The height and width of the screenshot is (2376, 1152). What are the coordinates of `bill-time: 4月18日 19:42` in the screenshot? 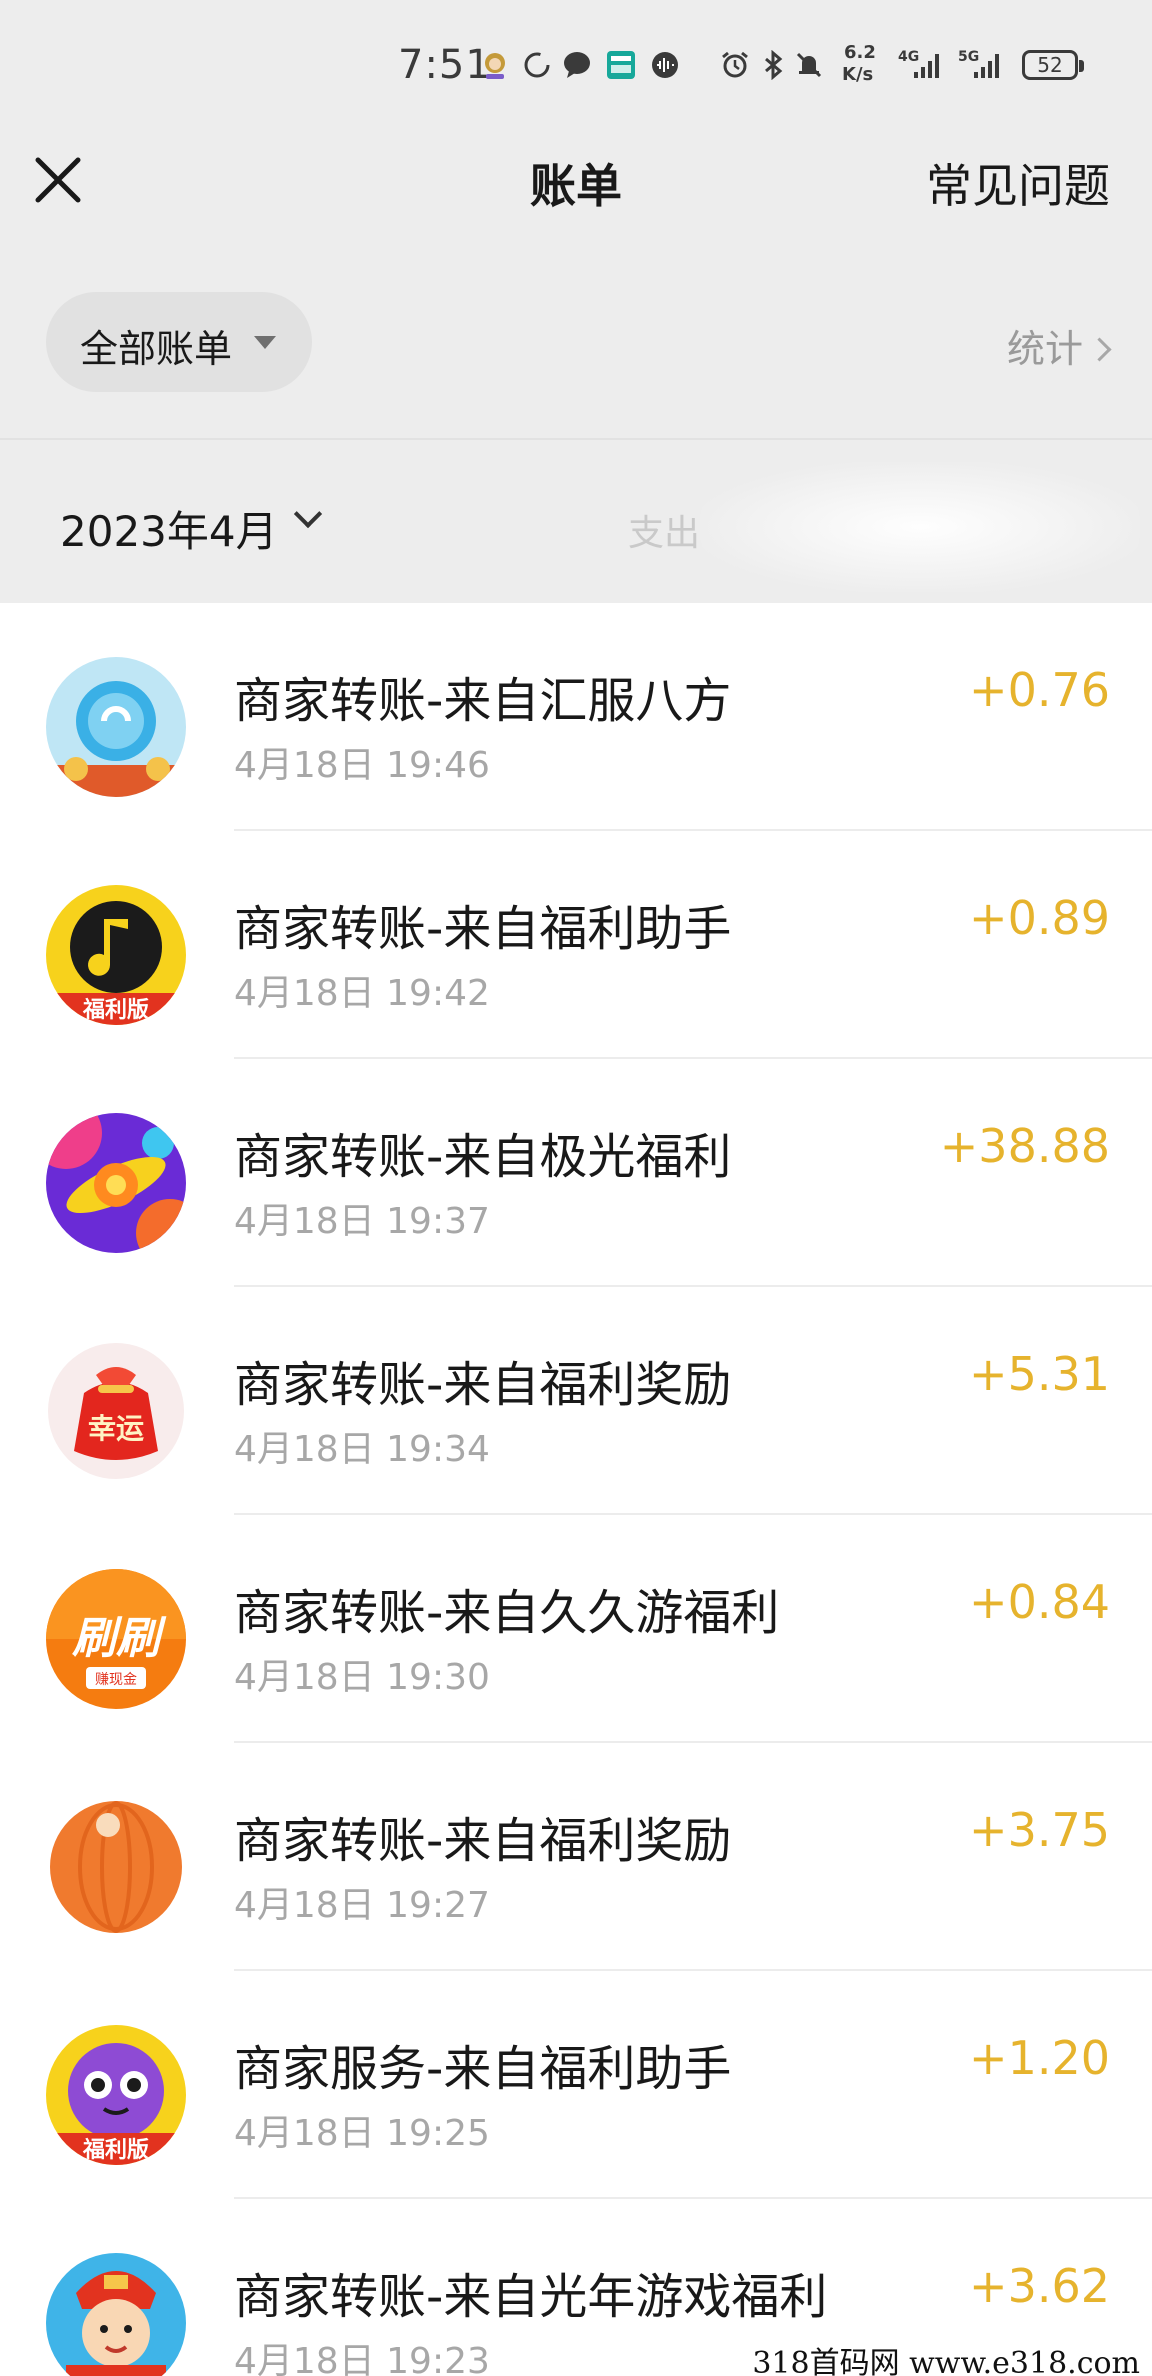 It's located at (362, 993).